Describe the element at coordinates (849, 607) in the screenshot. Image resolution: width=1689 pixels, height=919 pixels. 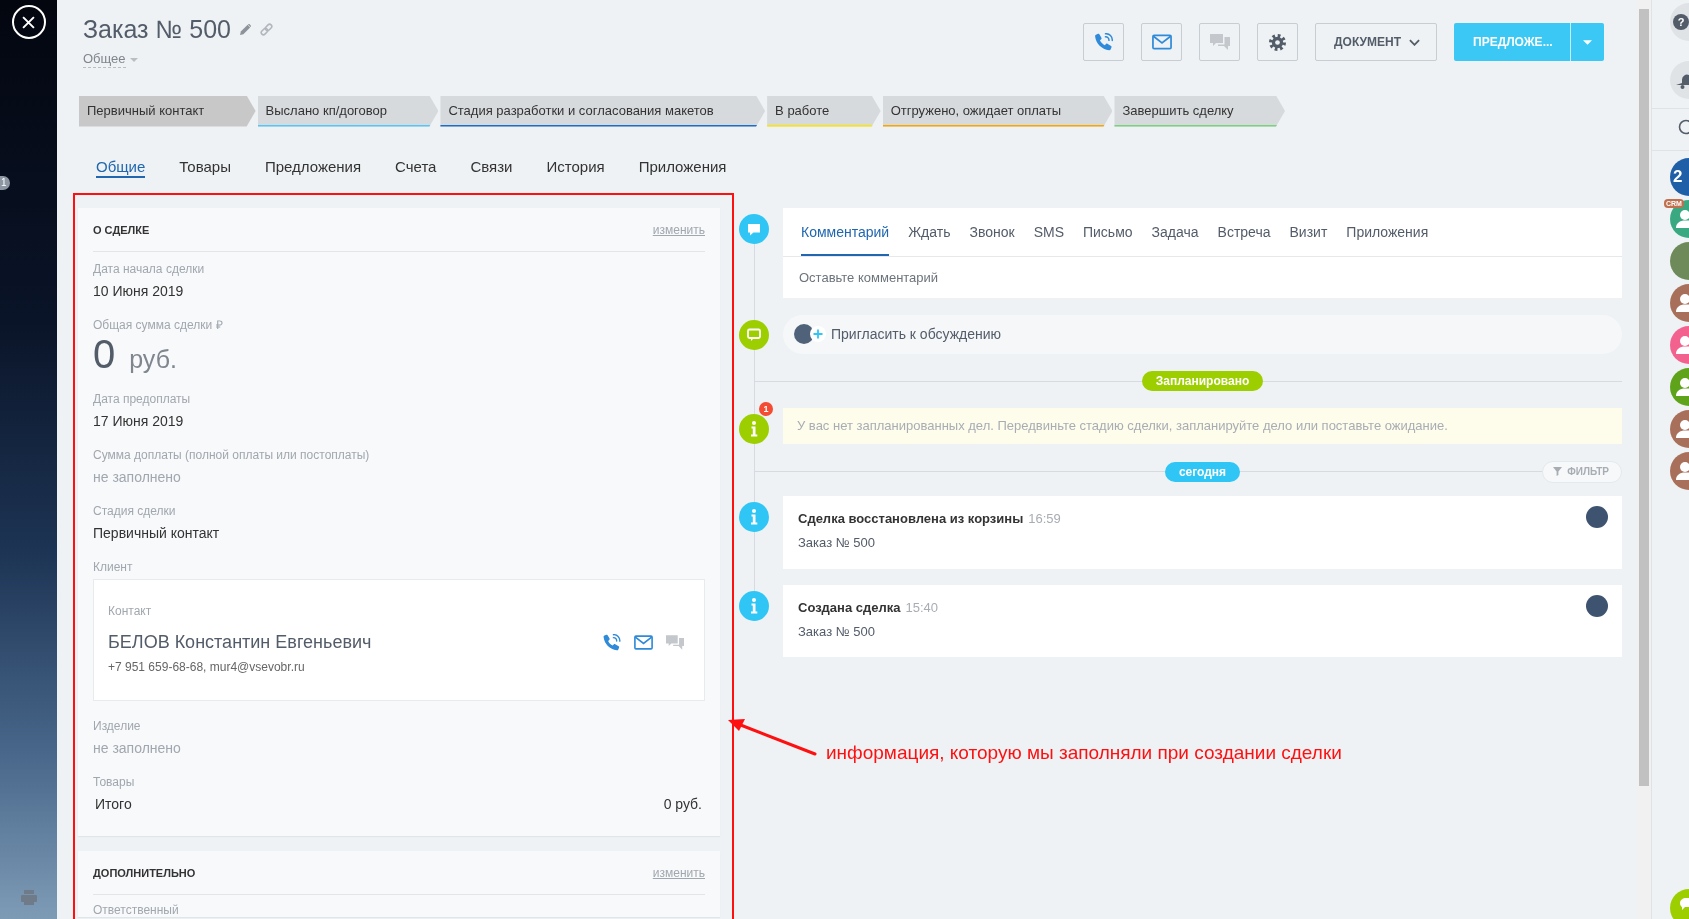
I see `event-title: Создана сделка` at that location.